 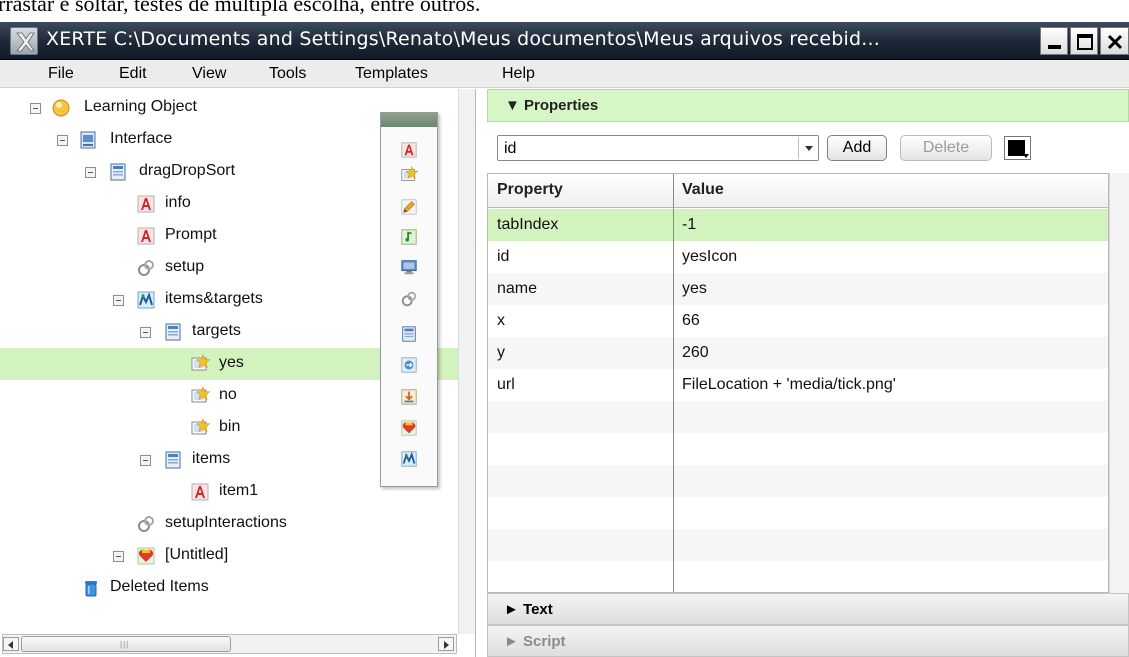 What do you see at coordinates (409, 120) in the screenshot?
I see `palette-header` at bounding box center [409, 120].